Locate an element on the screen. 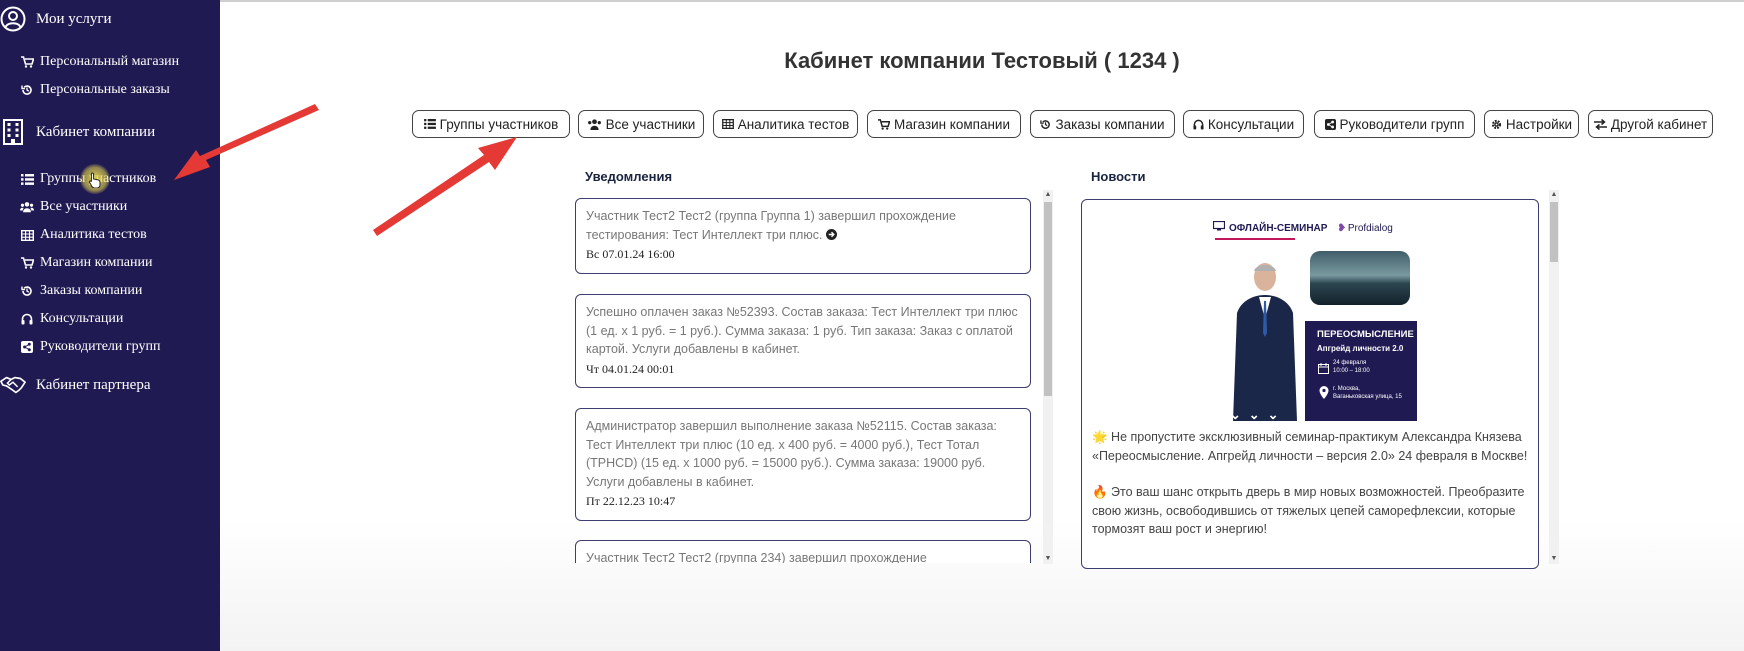  annotation-arrows is located at coordinates (345, 170).